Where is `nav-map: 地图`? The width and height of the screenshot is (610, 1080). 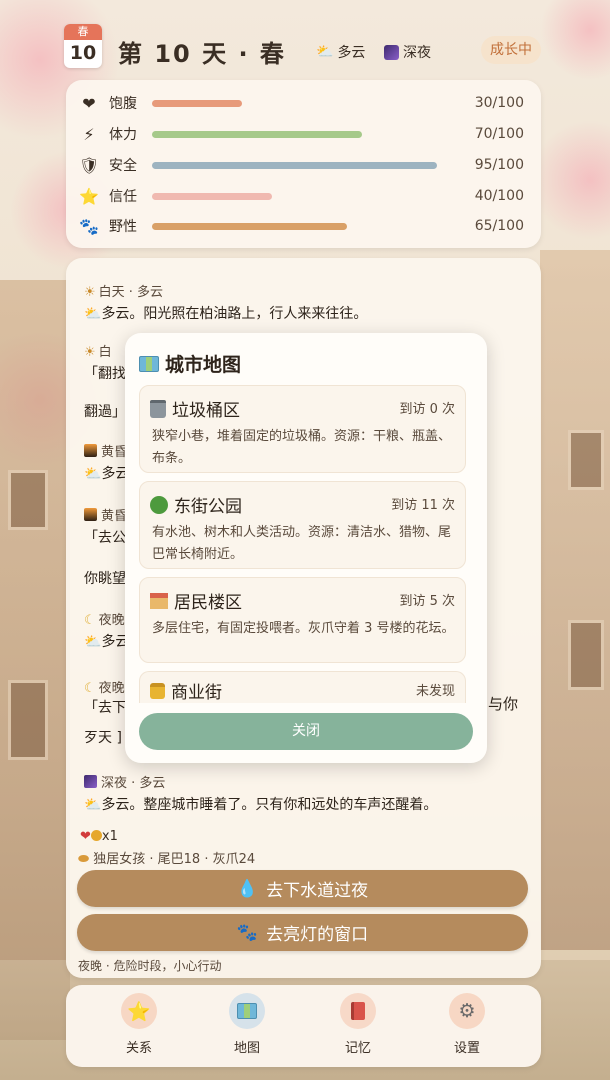
nav-map: 地图 is located at coordinates (247, 1024).